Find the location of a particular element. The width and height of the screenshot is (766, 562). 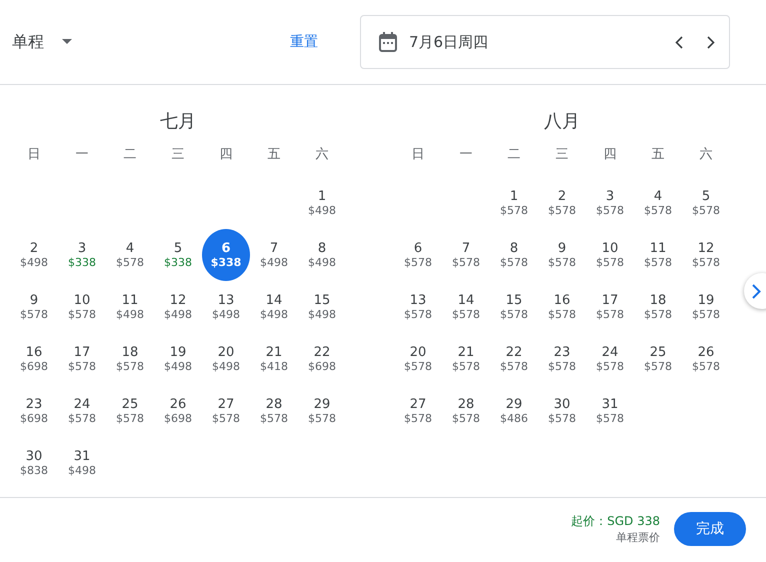

day-cell: 30 $838 is located at coordinates (34, 463).